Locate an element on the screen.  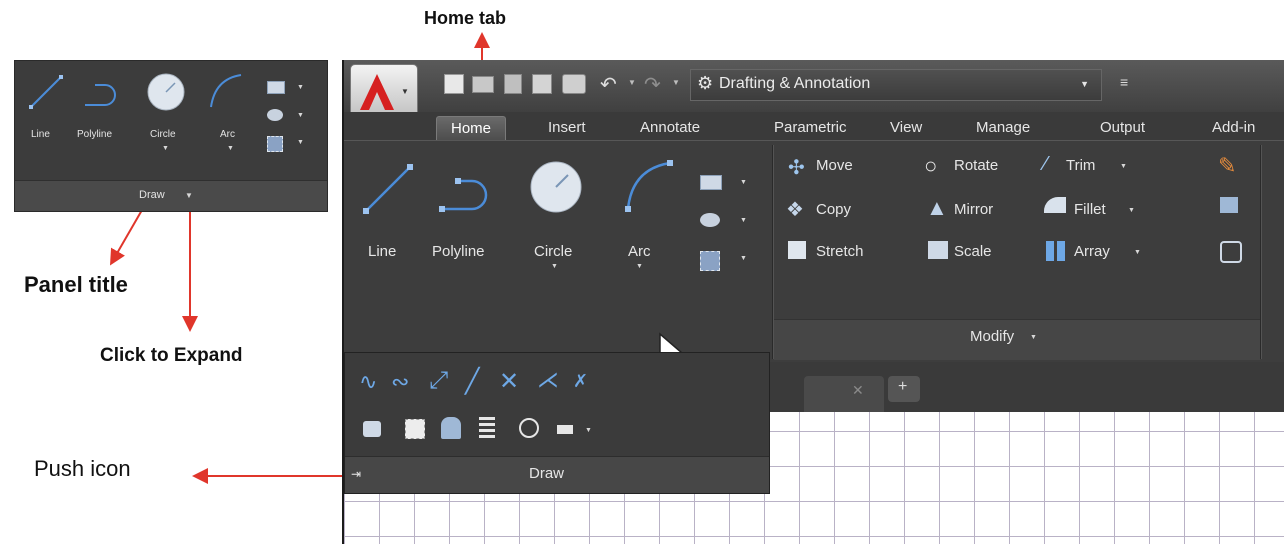
table-icon is located at coordinates (487, 428).